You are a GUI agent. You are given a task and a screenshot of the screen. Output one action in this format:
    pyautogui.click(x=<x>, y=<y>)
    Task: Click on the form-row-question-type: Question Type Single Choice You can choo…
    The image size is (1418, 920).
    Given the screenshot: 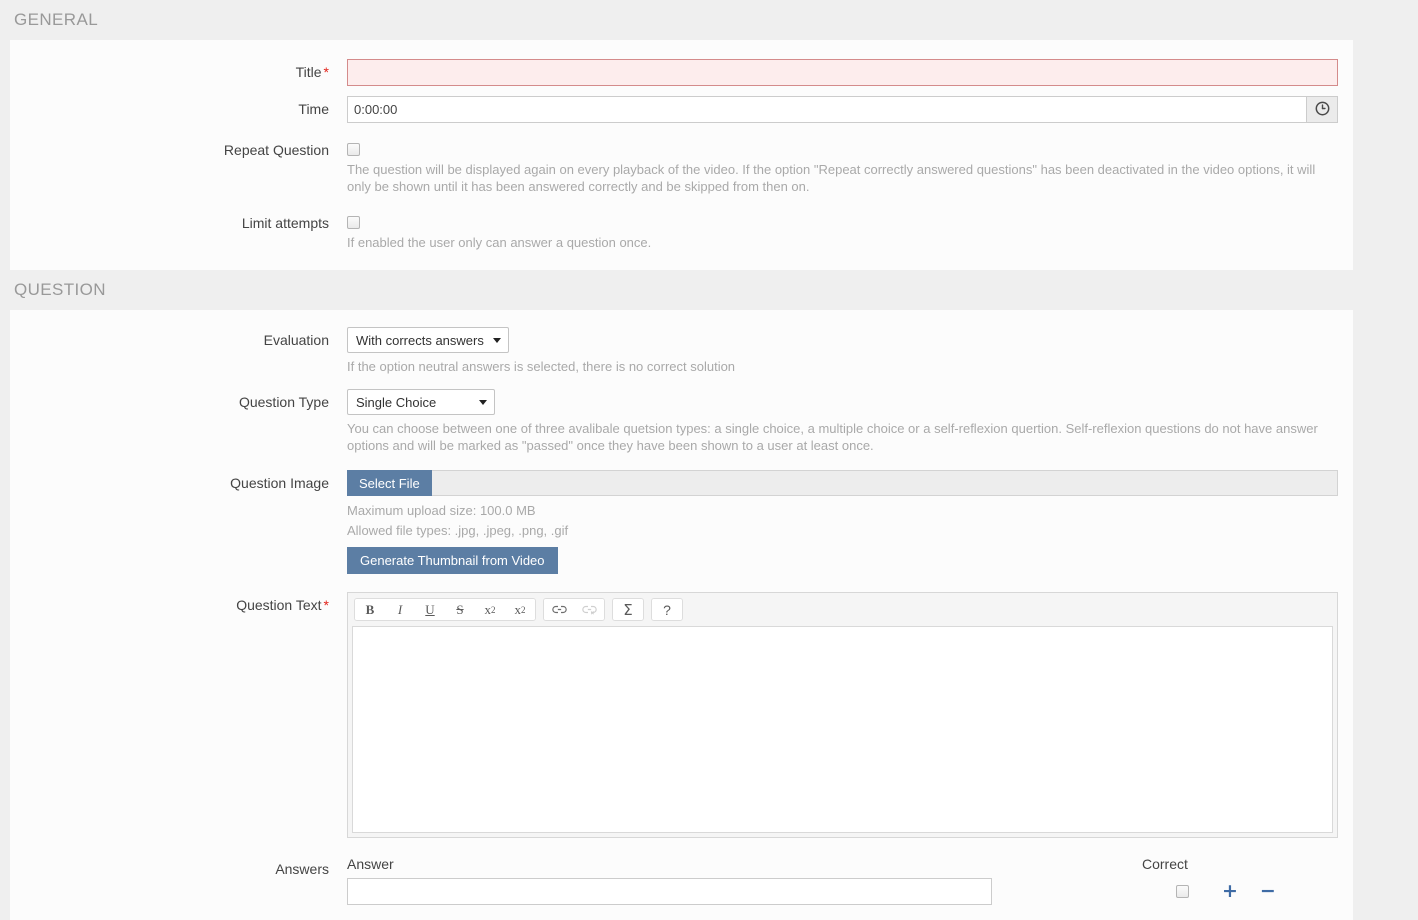 What is the action you would take?
    pyautogui.click(x=681, y=421)
    